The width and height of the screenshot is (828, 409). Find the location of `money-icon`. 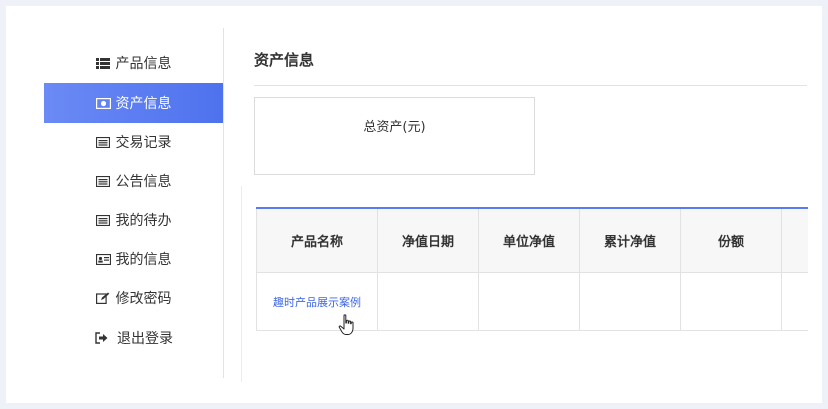

money-icon is located at coordinates (103, 103).